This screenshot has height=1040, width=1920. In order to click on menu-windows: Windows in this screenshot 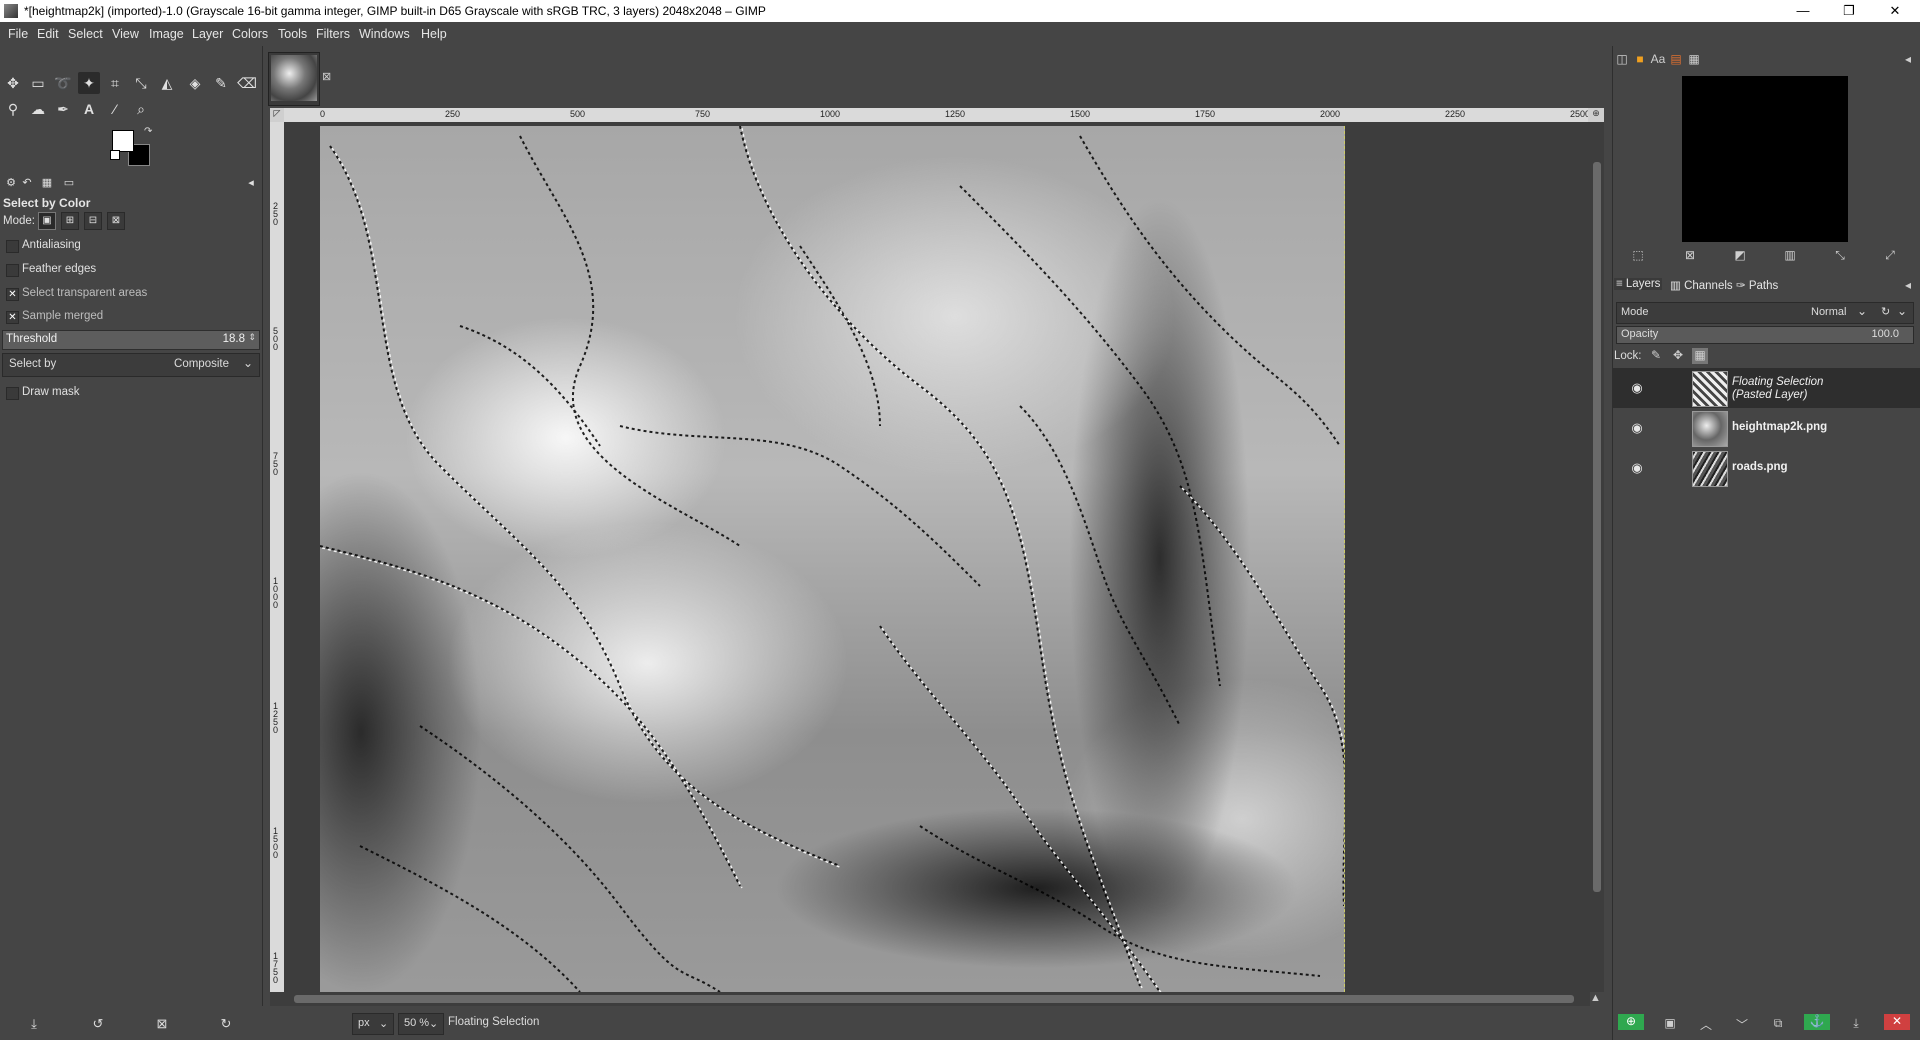, I will do `click(384, 34)`.